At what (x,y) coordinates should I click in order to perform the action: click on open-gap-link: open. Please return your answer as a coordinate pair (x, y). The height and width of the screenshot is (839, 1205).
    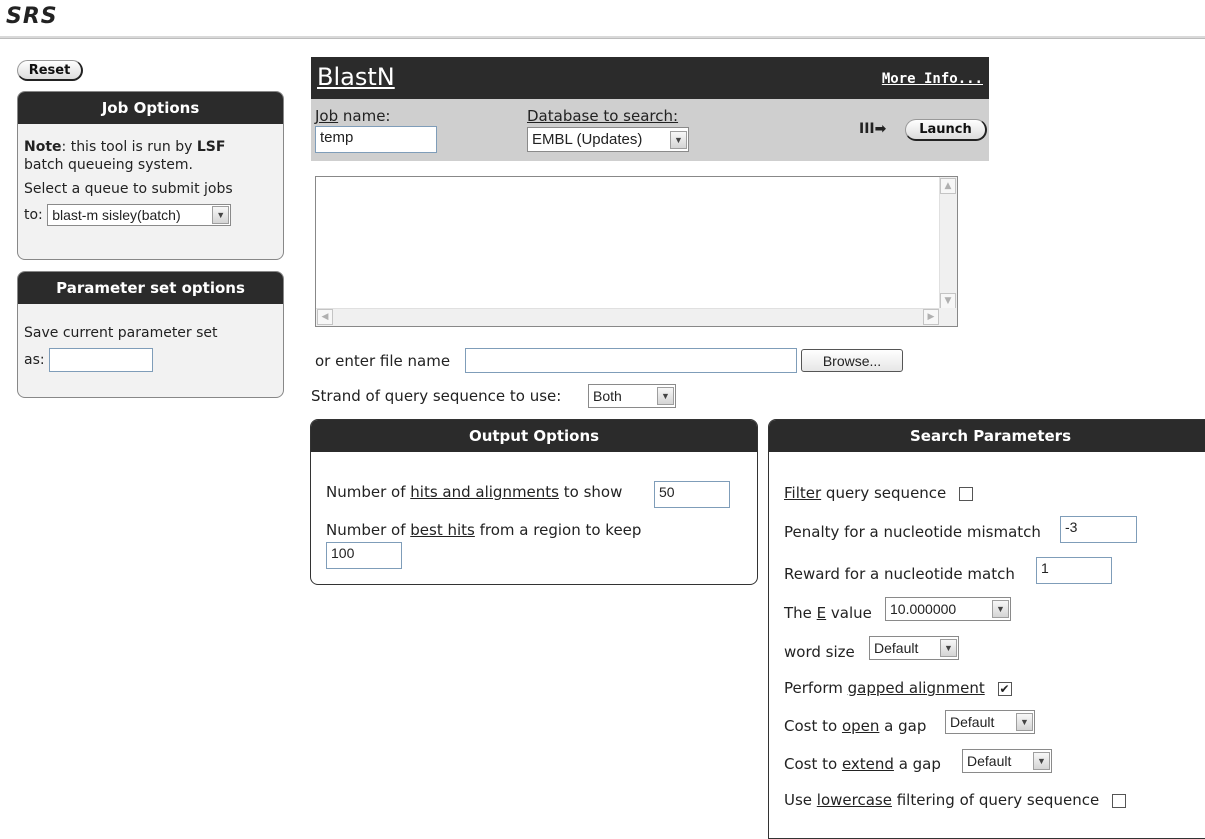
    Looking at the image, I should click on (860, 726).